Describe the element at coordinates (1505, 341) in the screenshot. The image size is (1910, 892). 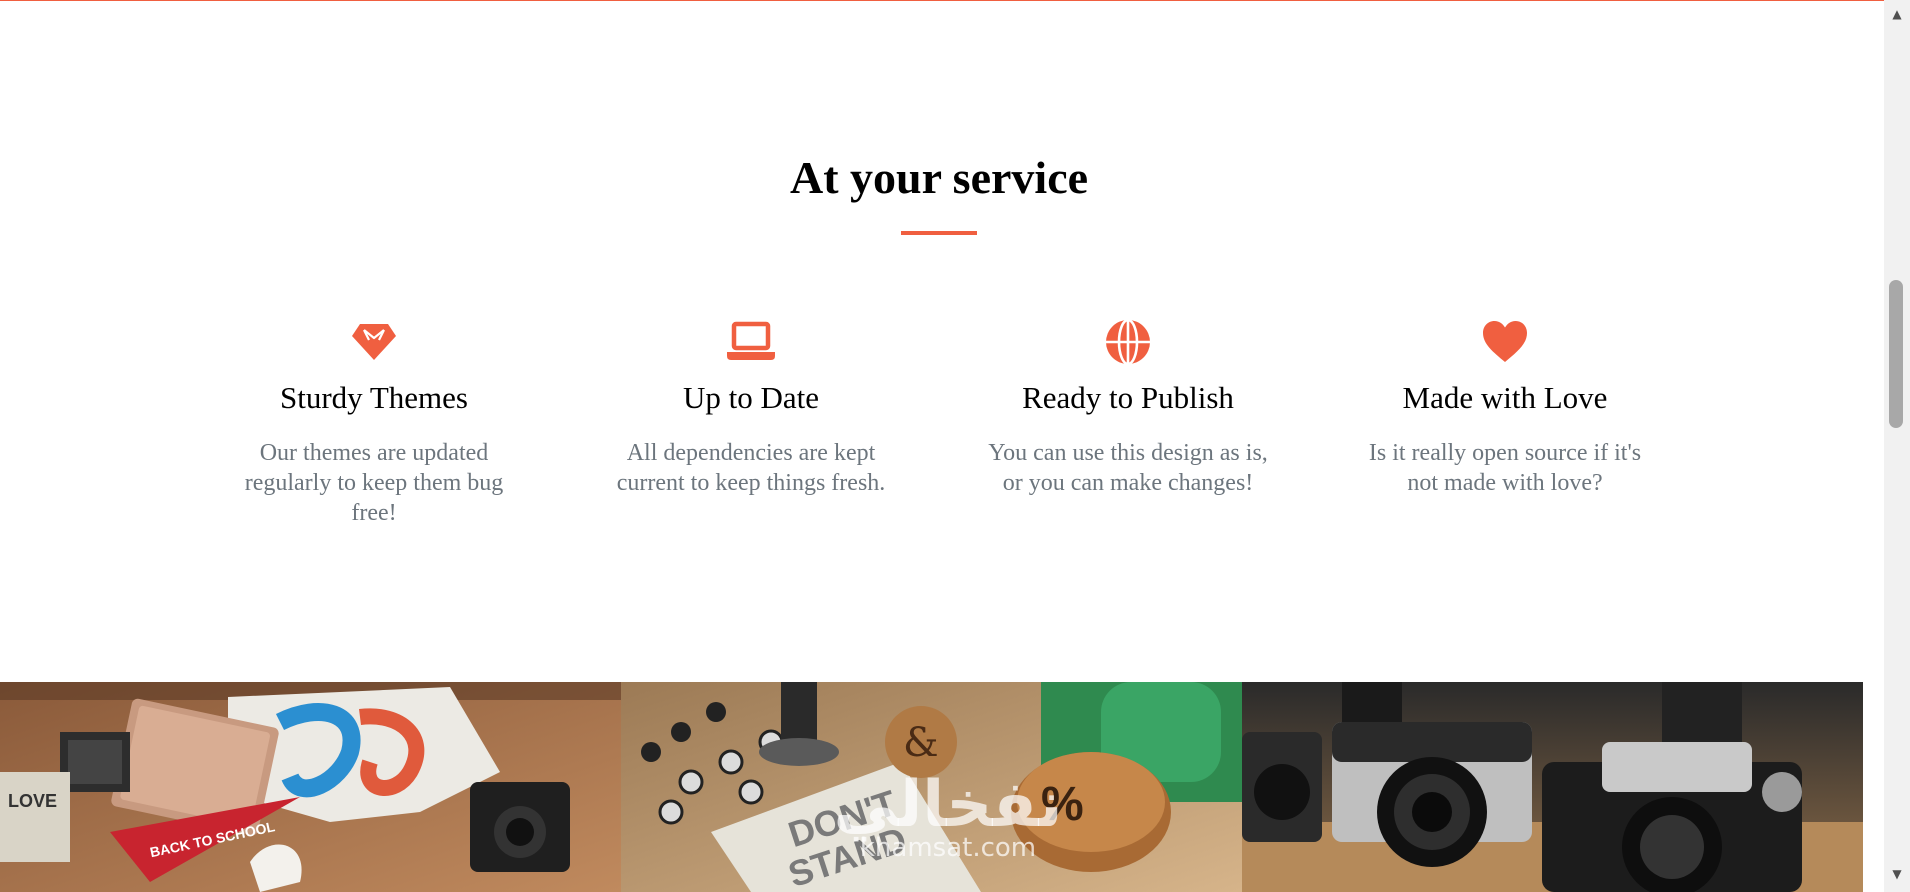
I see `heart-icon` at that location.